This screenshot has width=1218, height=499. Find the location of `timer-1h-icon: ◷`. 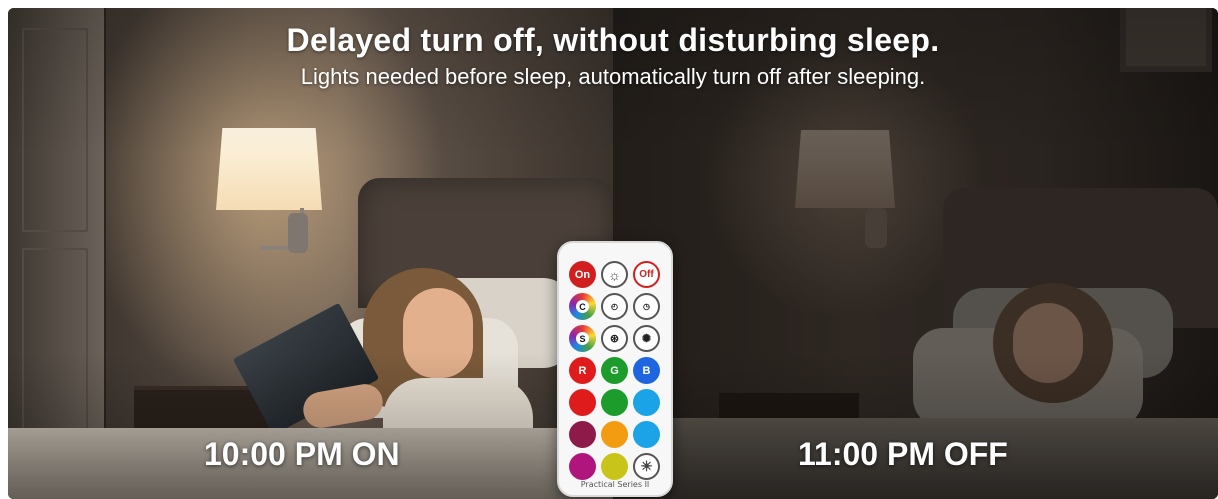

timer-1h-icon: ◷ is located at coordinates (646, 306).